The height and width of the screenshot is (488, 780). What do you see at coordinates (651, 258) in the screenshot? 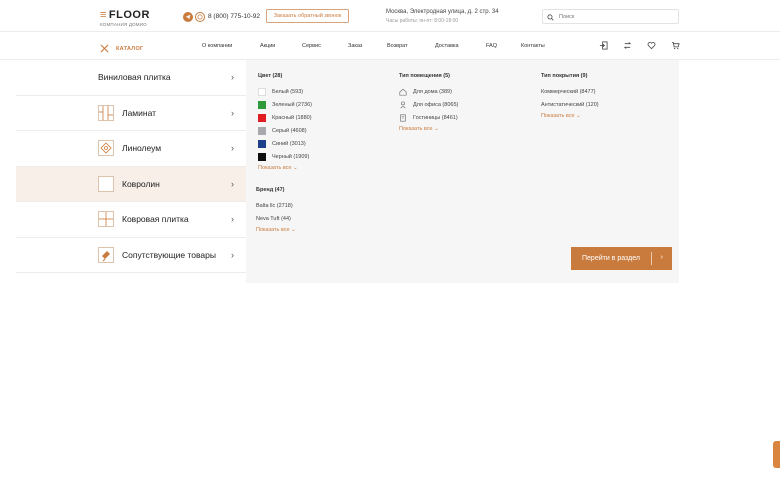
I see `divider` at bounding box center [651, 258].